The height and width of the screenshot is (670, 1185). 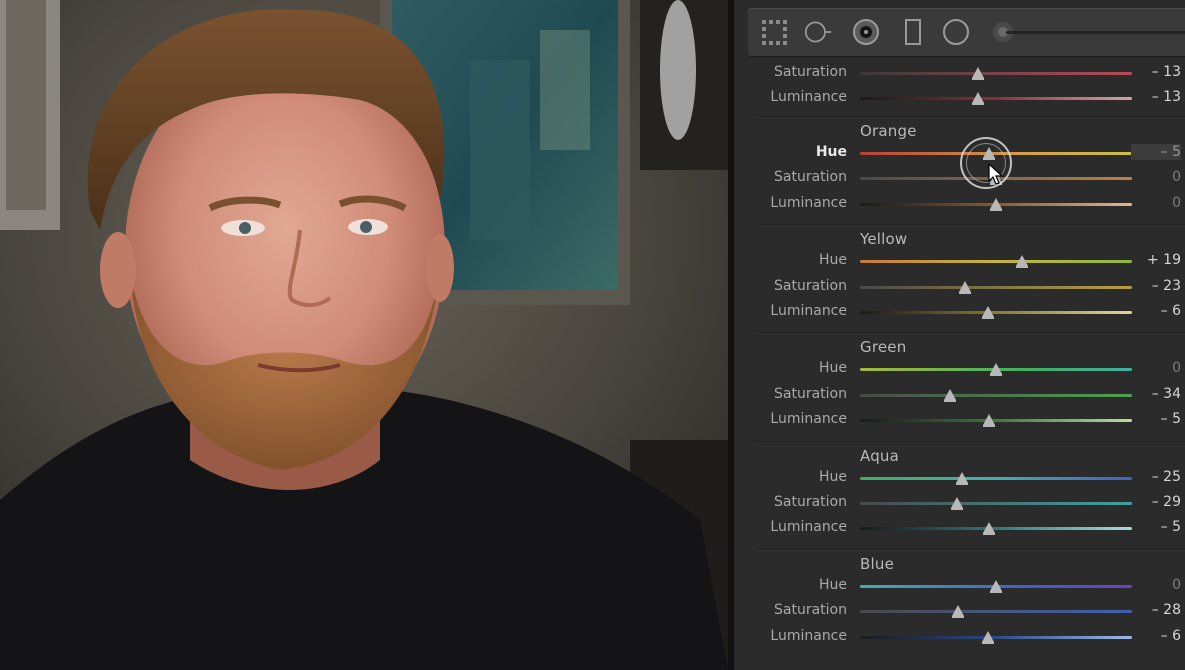 What do you see at coordinates (888, 131) in the screenshot?
I see `section-title-orange: Orange` at bounding box center [888, 131].